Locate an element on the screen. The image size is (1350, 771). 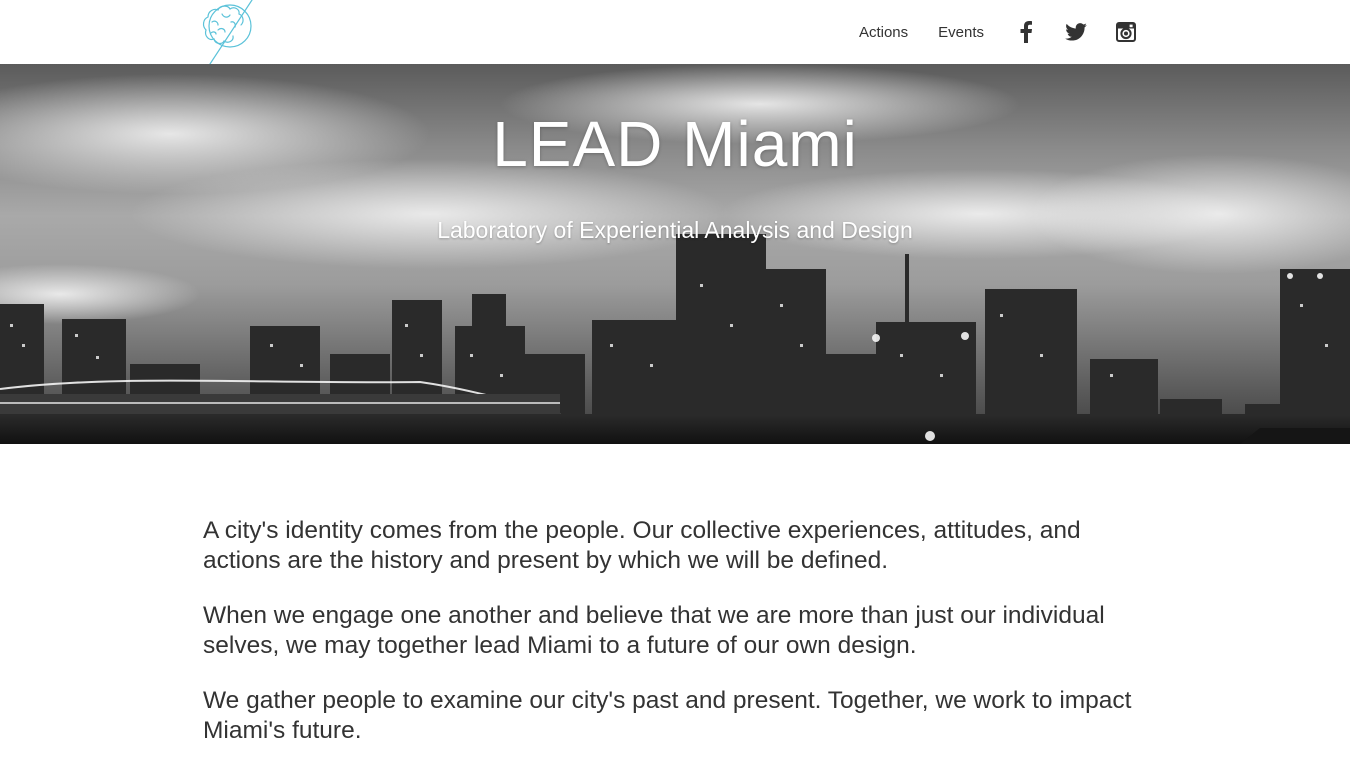
top-navigation-bar: Actions Events is located at coordinates (675, 32).